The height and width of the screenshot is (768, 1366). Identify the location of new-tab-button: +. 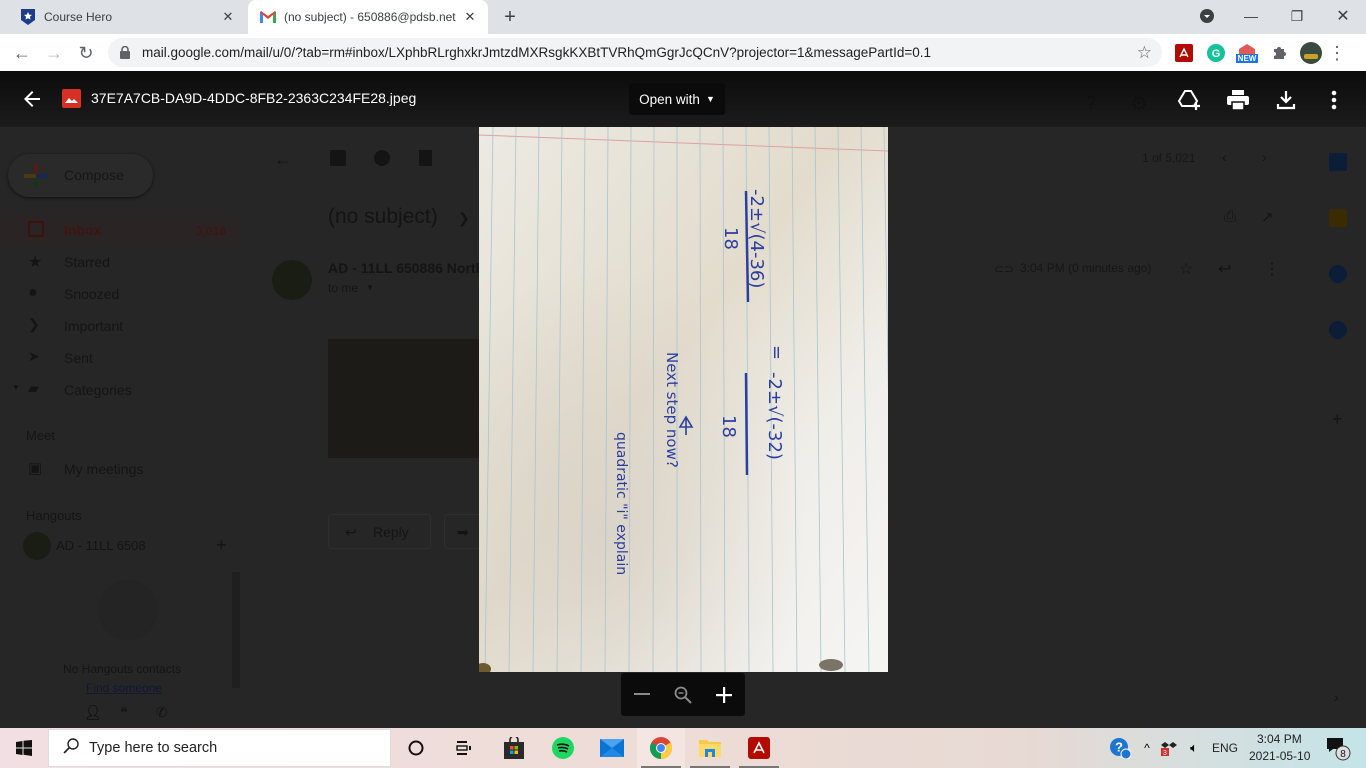
(510, 17).